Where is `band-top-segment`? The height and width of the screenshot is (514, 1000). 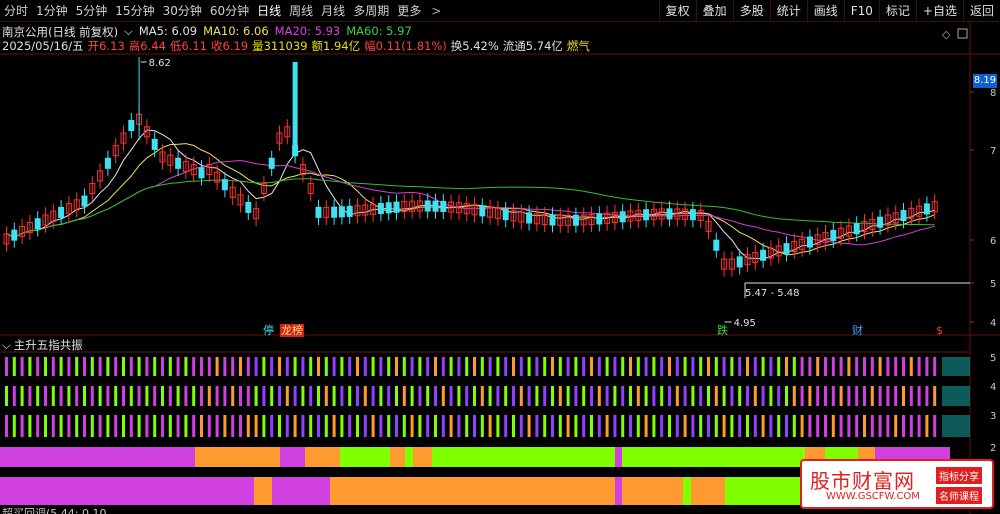 band-top-segment is located at coordinates (322, 457).